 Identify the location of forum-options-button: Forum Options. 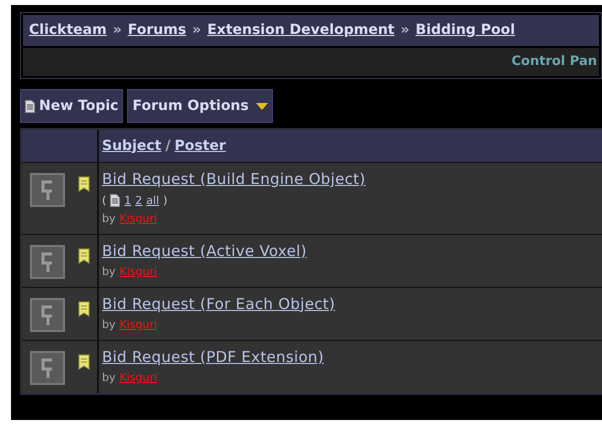
(200, 106).